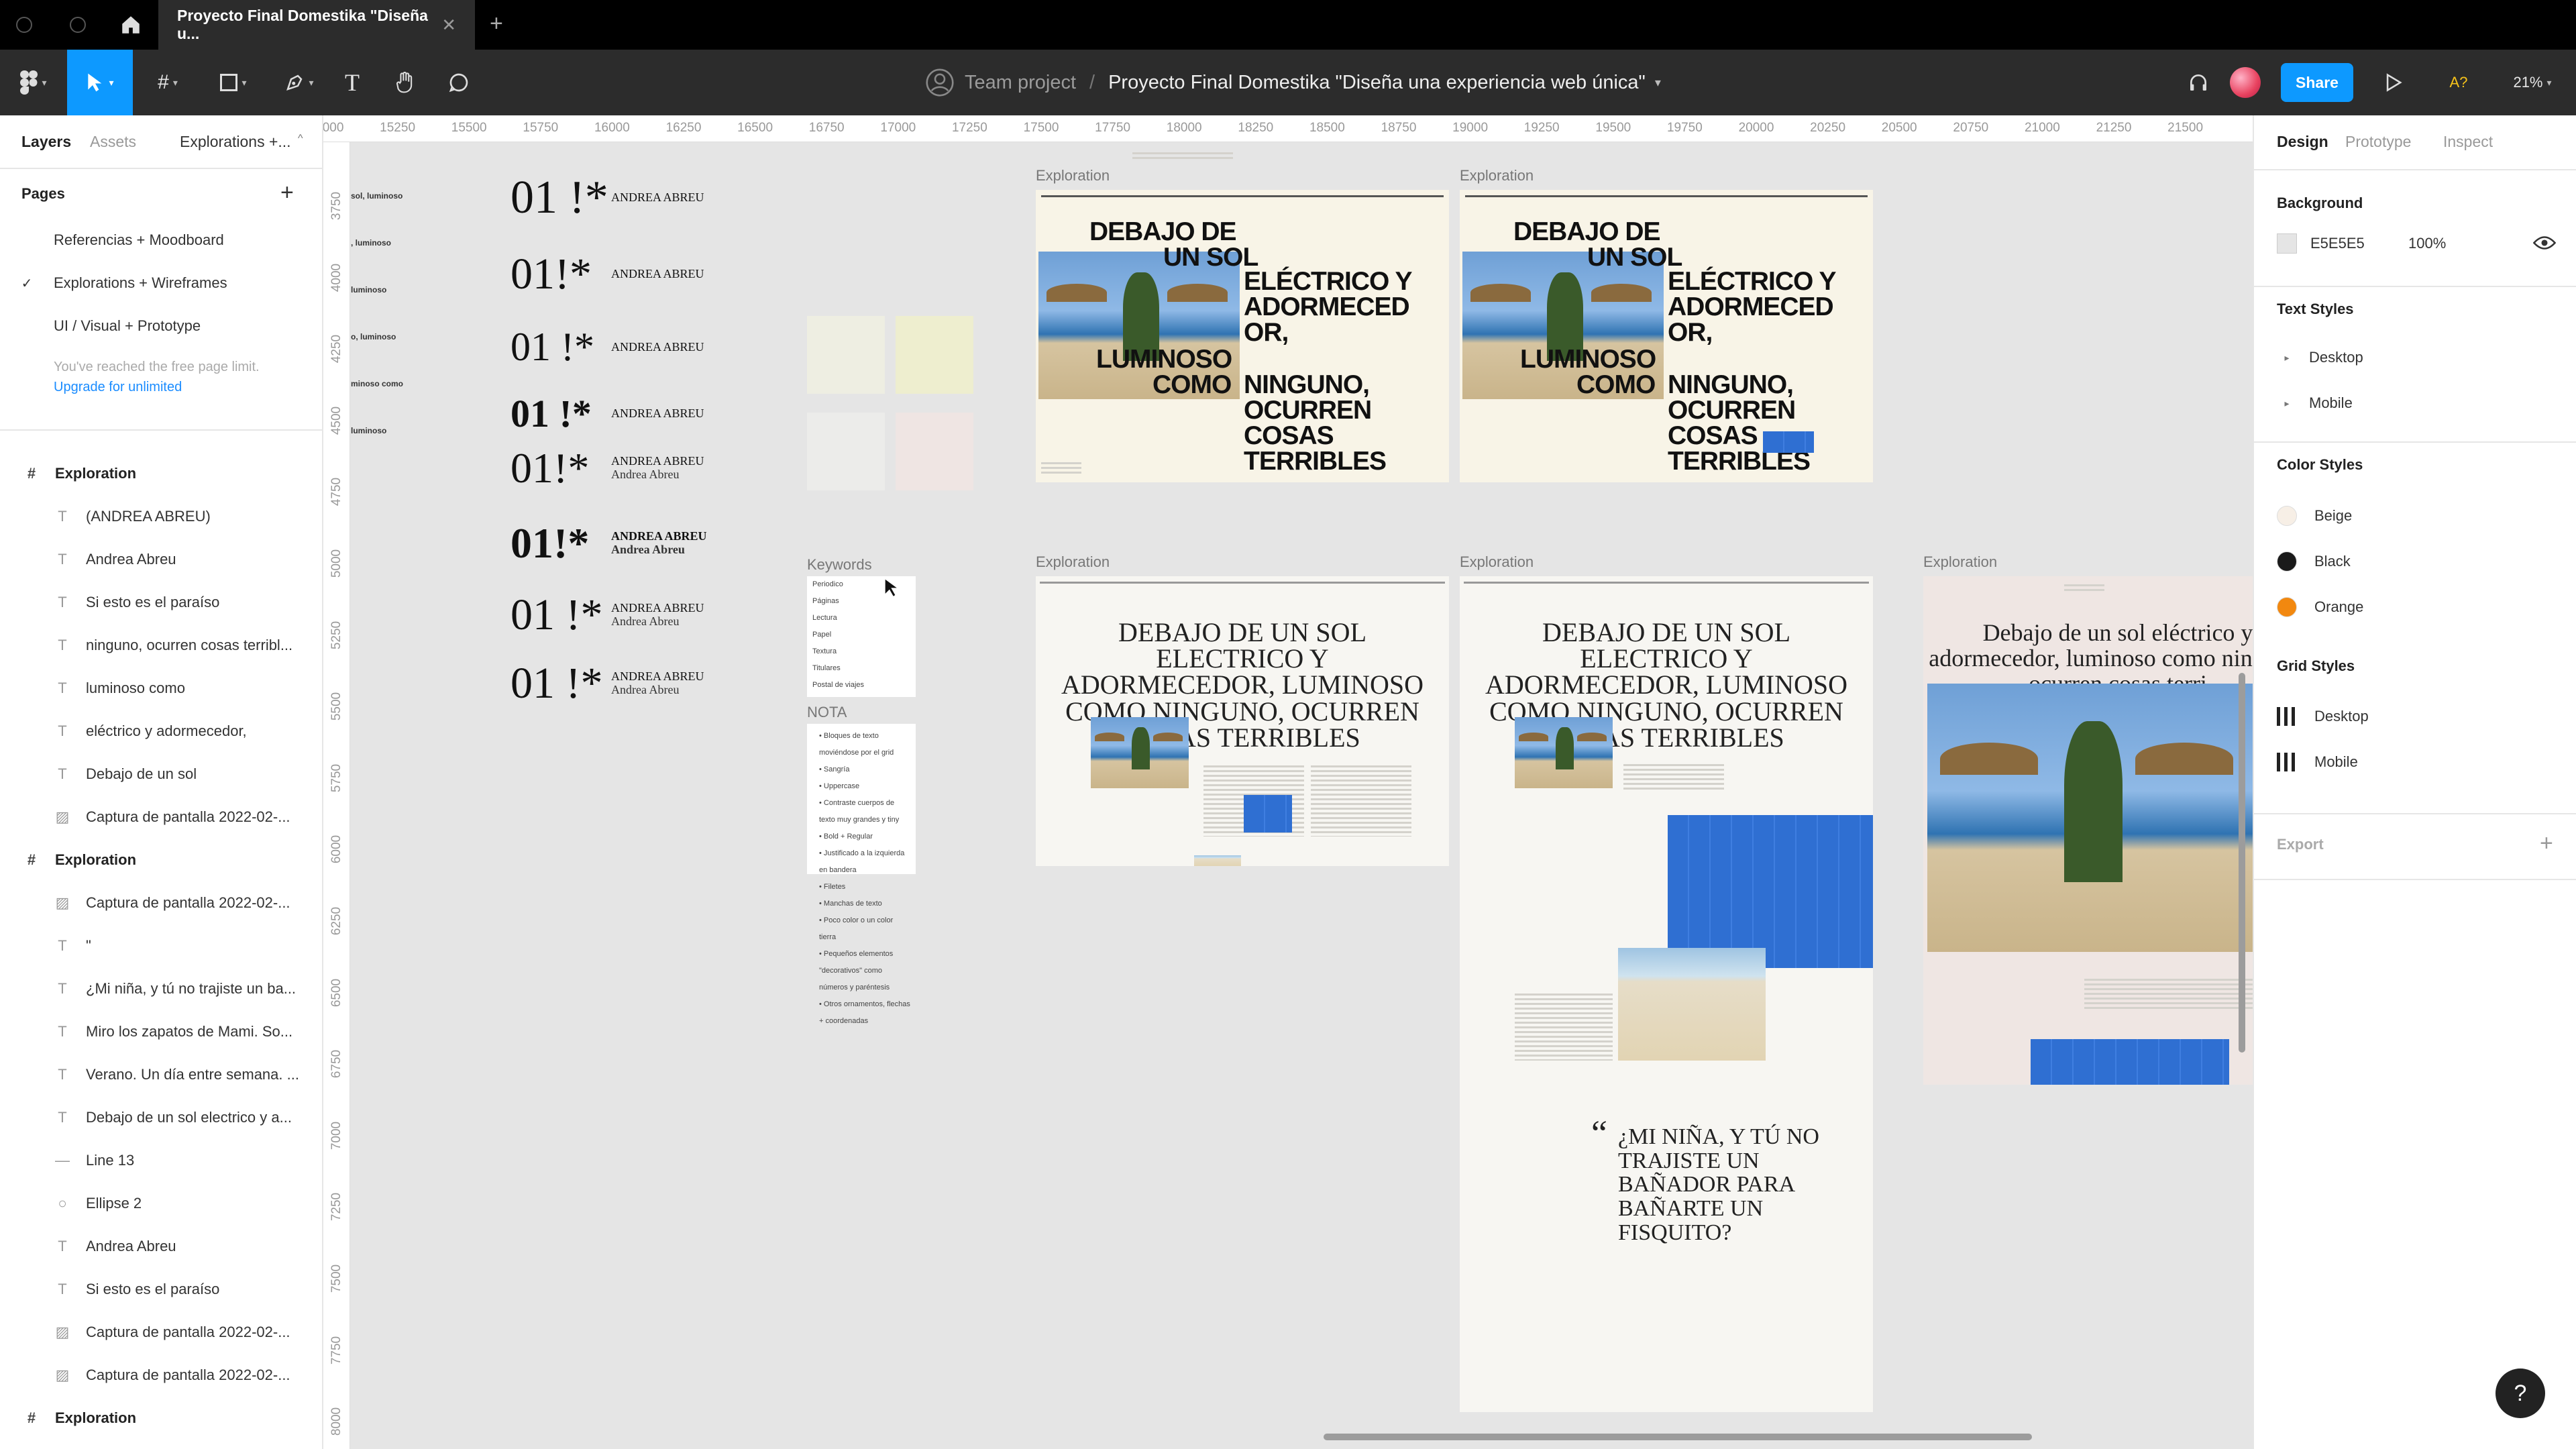 The image size is (2576, 1449). Describe the element at coordinates (2520, 1393) in the screenshot. I see `help-button: ?` at that location.